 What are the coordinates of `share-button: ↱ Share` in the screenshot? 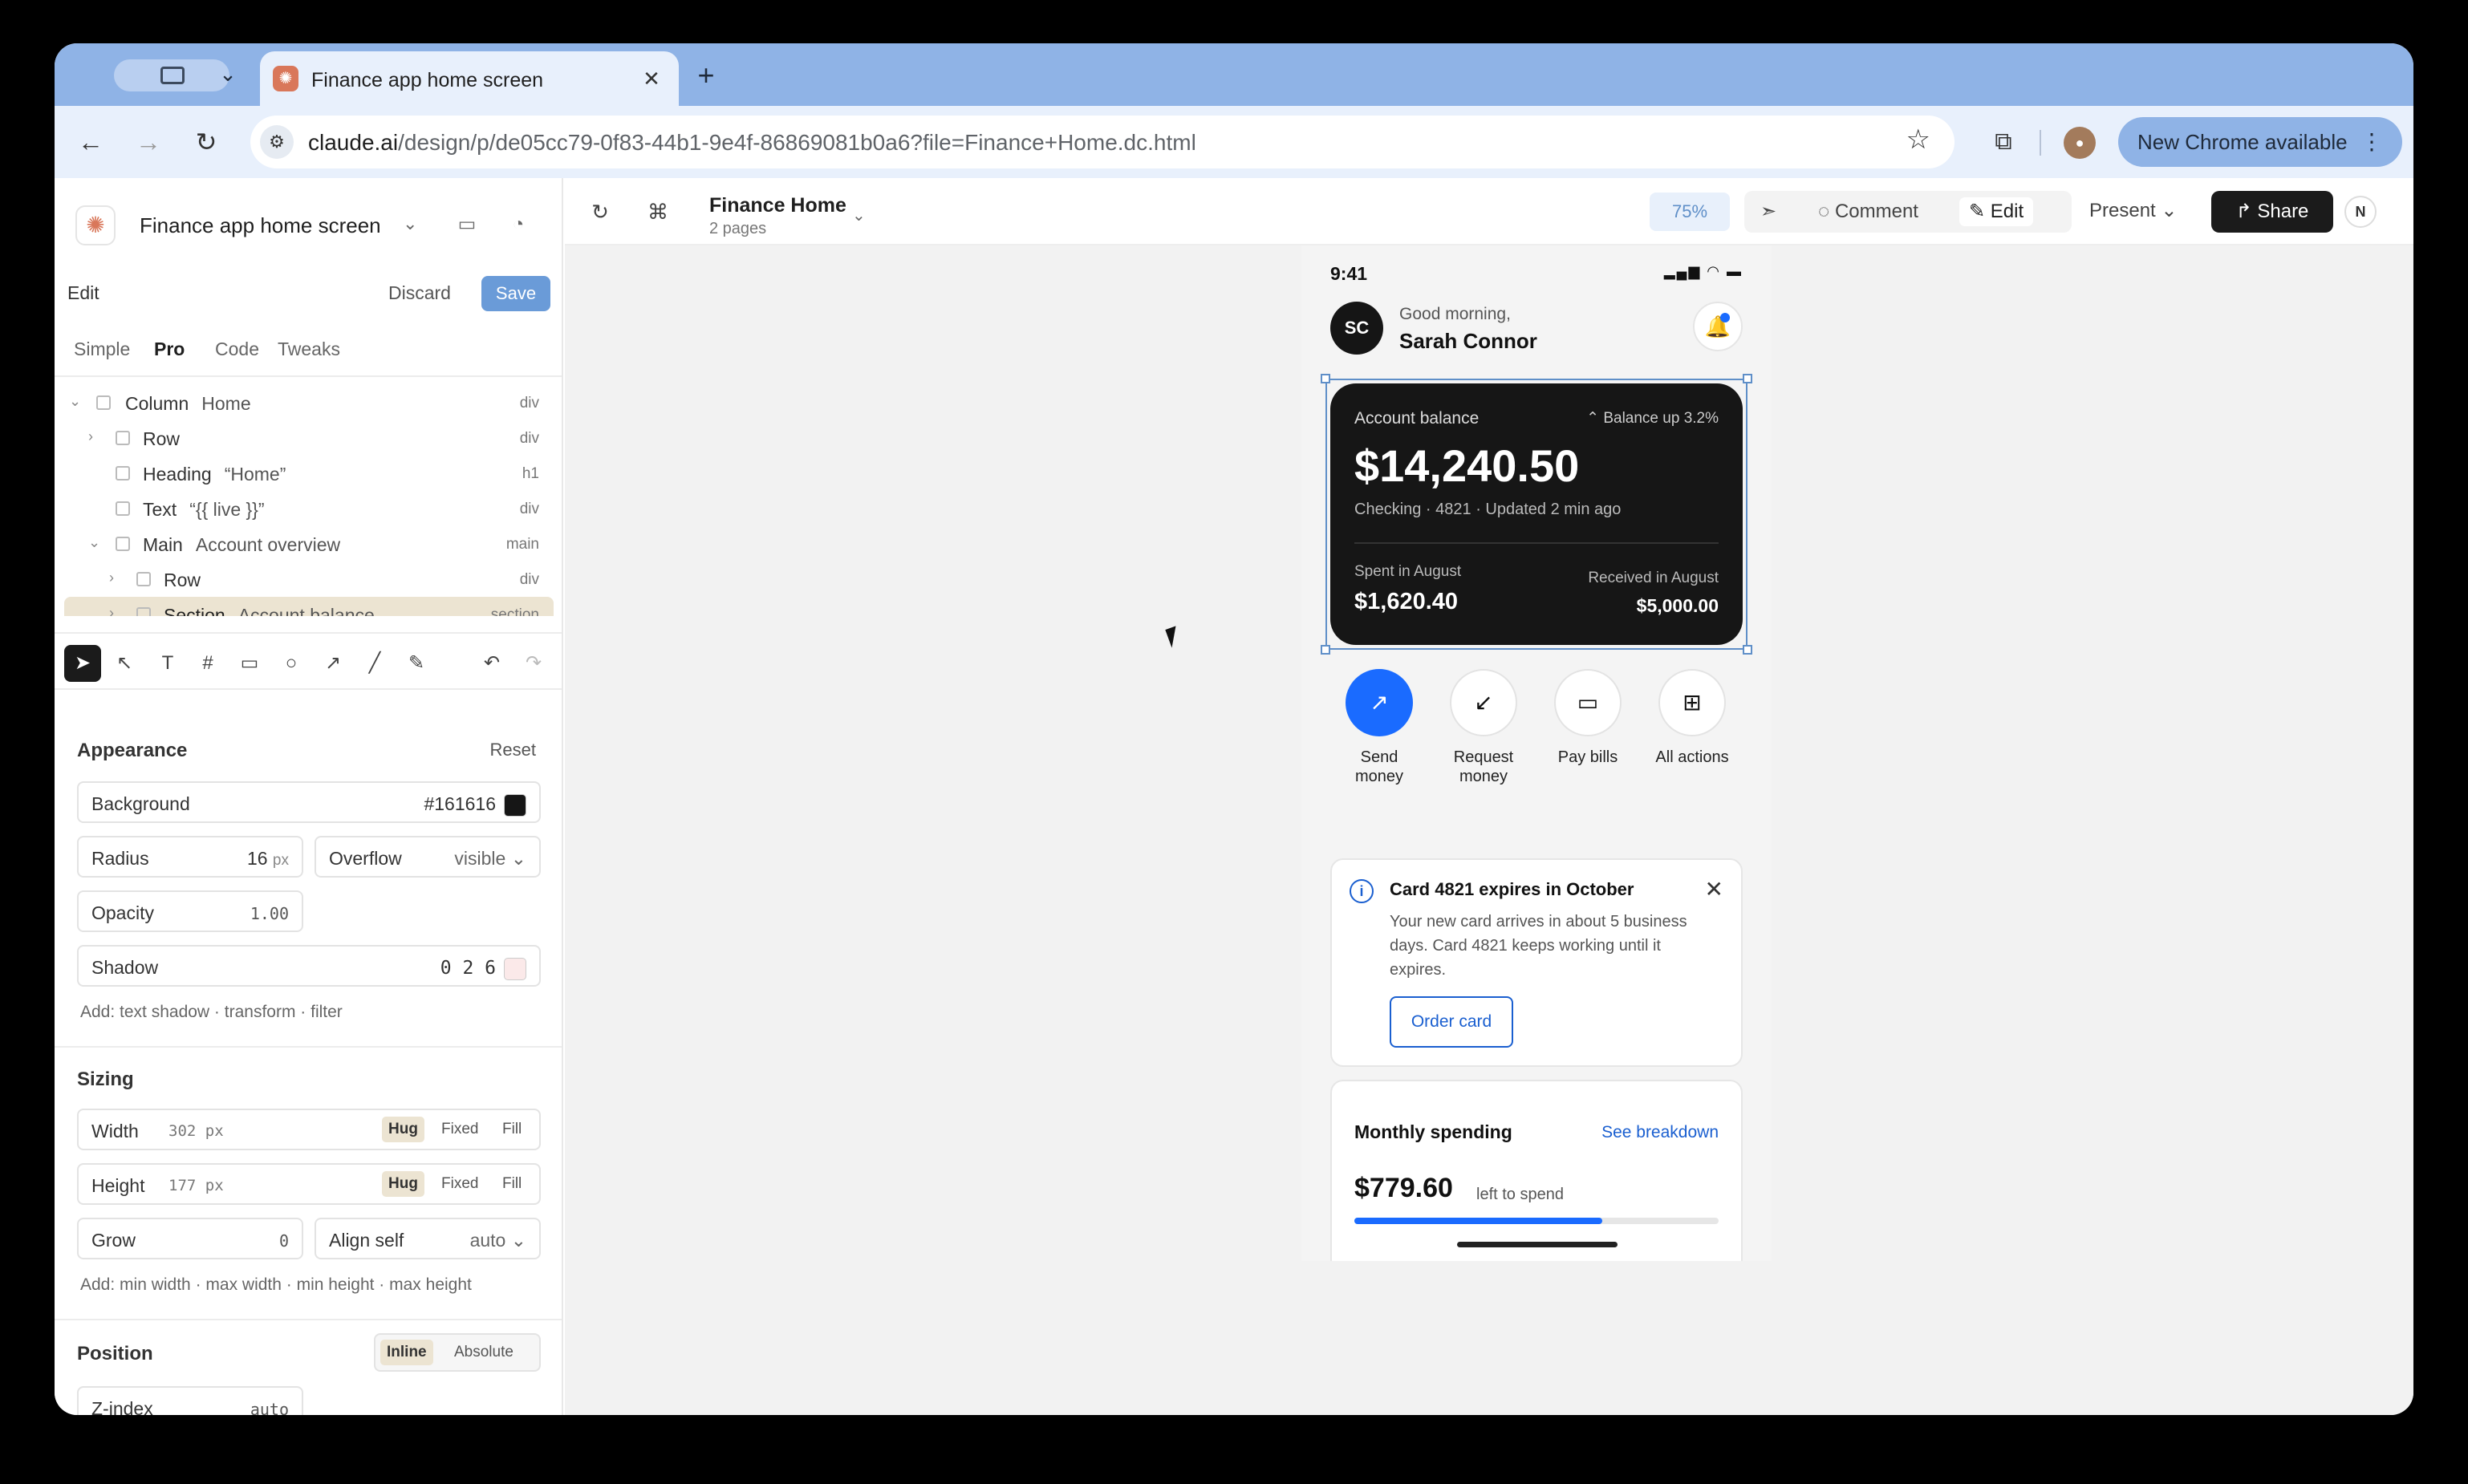 It's located at (2272, 212).